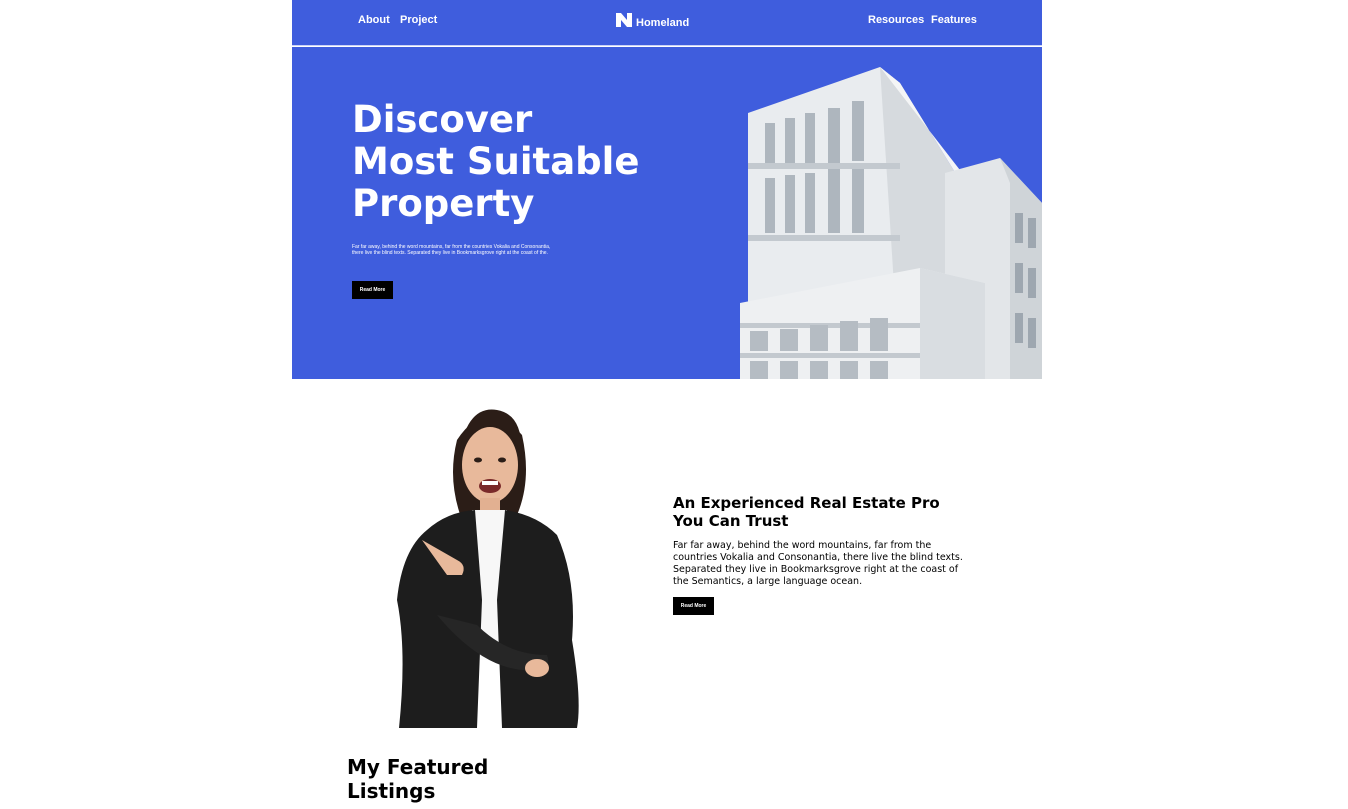 The width and height of the screenshot is (1348, 809). Describe the element at coordinates (488, 568) in the screenshot. I see `smiling-real-estate-agent-image` at that location.